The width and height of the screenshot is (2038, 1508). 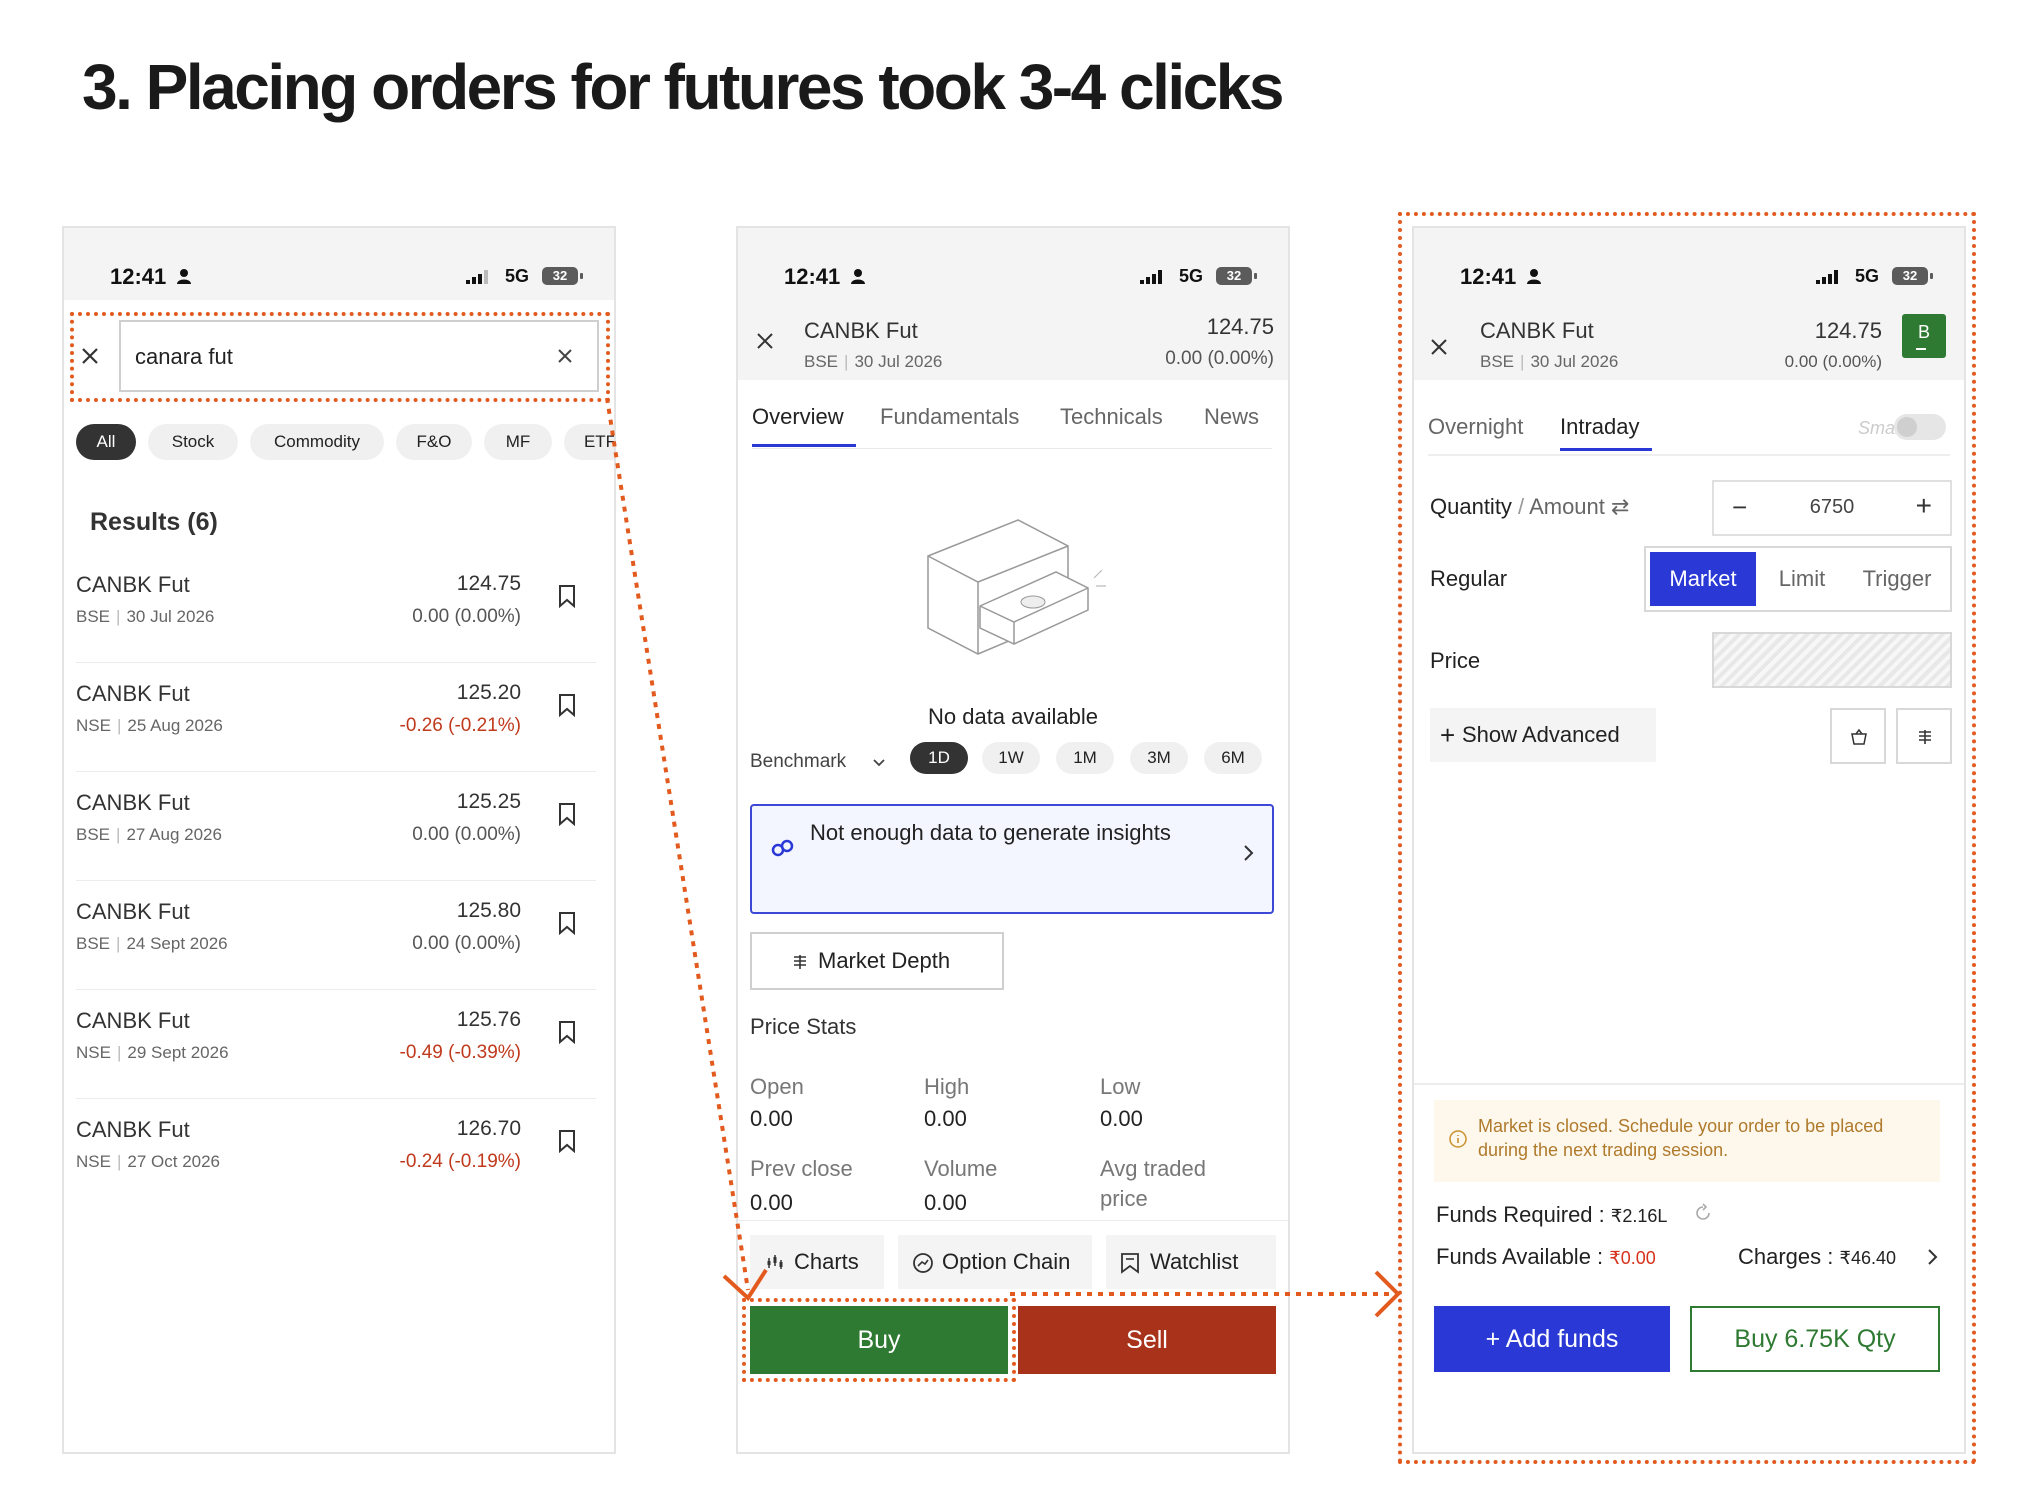 What do you see at coordinates (945, 1202) in the screenshot?
I see `stat-volume-value: 0.00` at bounding box center [945, 1202].